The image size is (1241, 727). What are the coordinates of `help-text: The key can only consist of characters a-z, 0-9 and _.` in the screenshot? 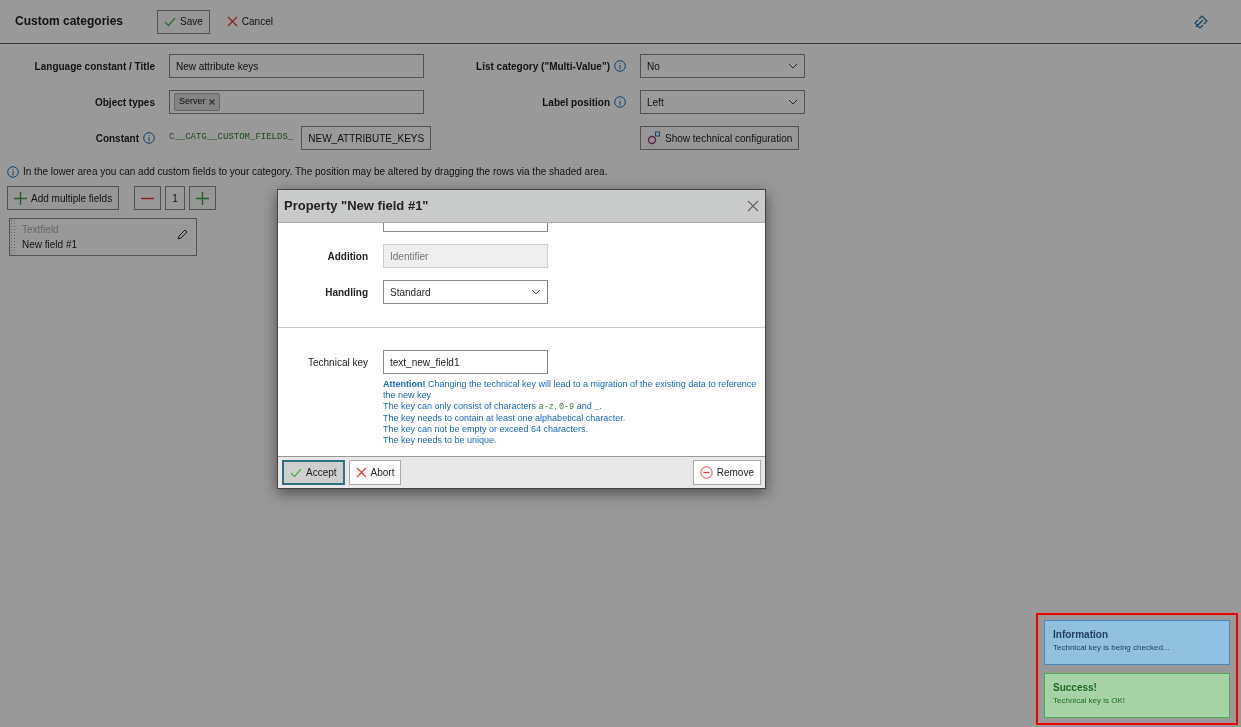 It's located at (493, 407).